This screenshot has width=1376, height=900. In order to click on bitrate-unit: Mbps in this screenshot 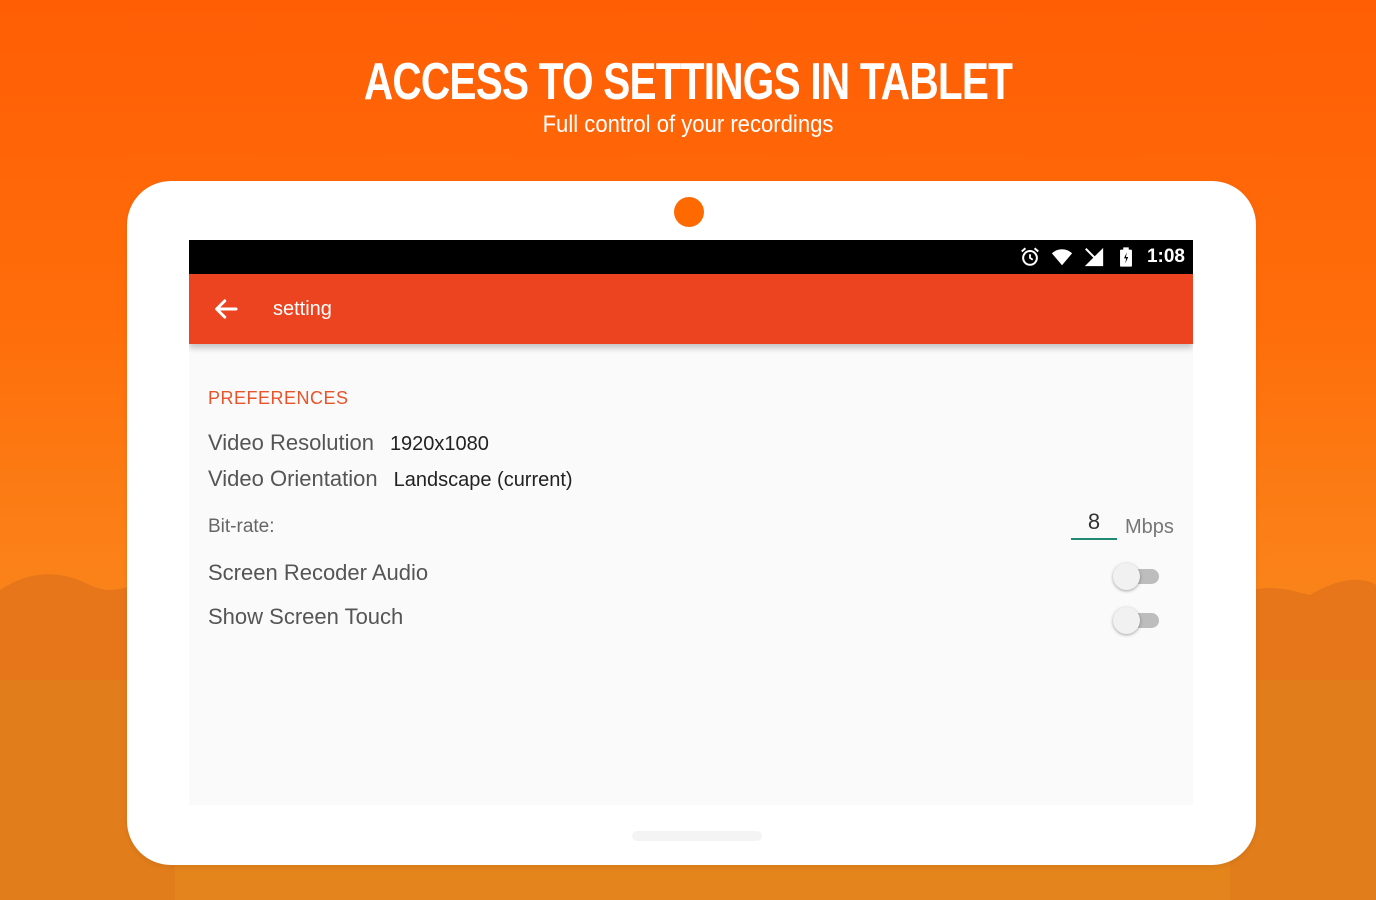, I will do `click(1149, 527)`.